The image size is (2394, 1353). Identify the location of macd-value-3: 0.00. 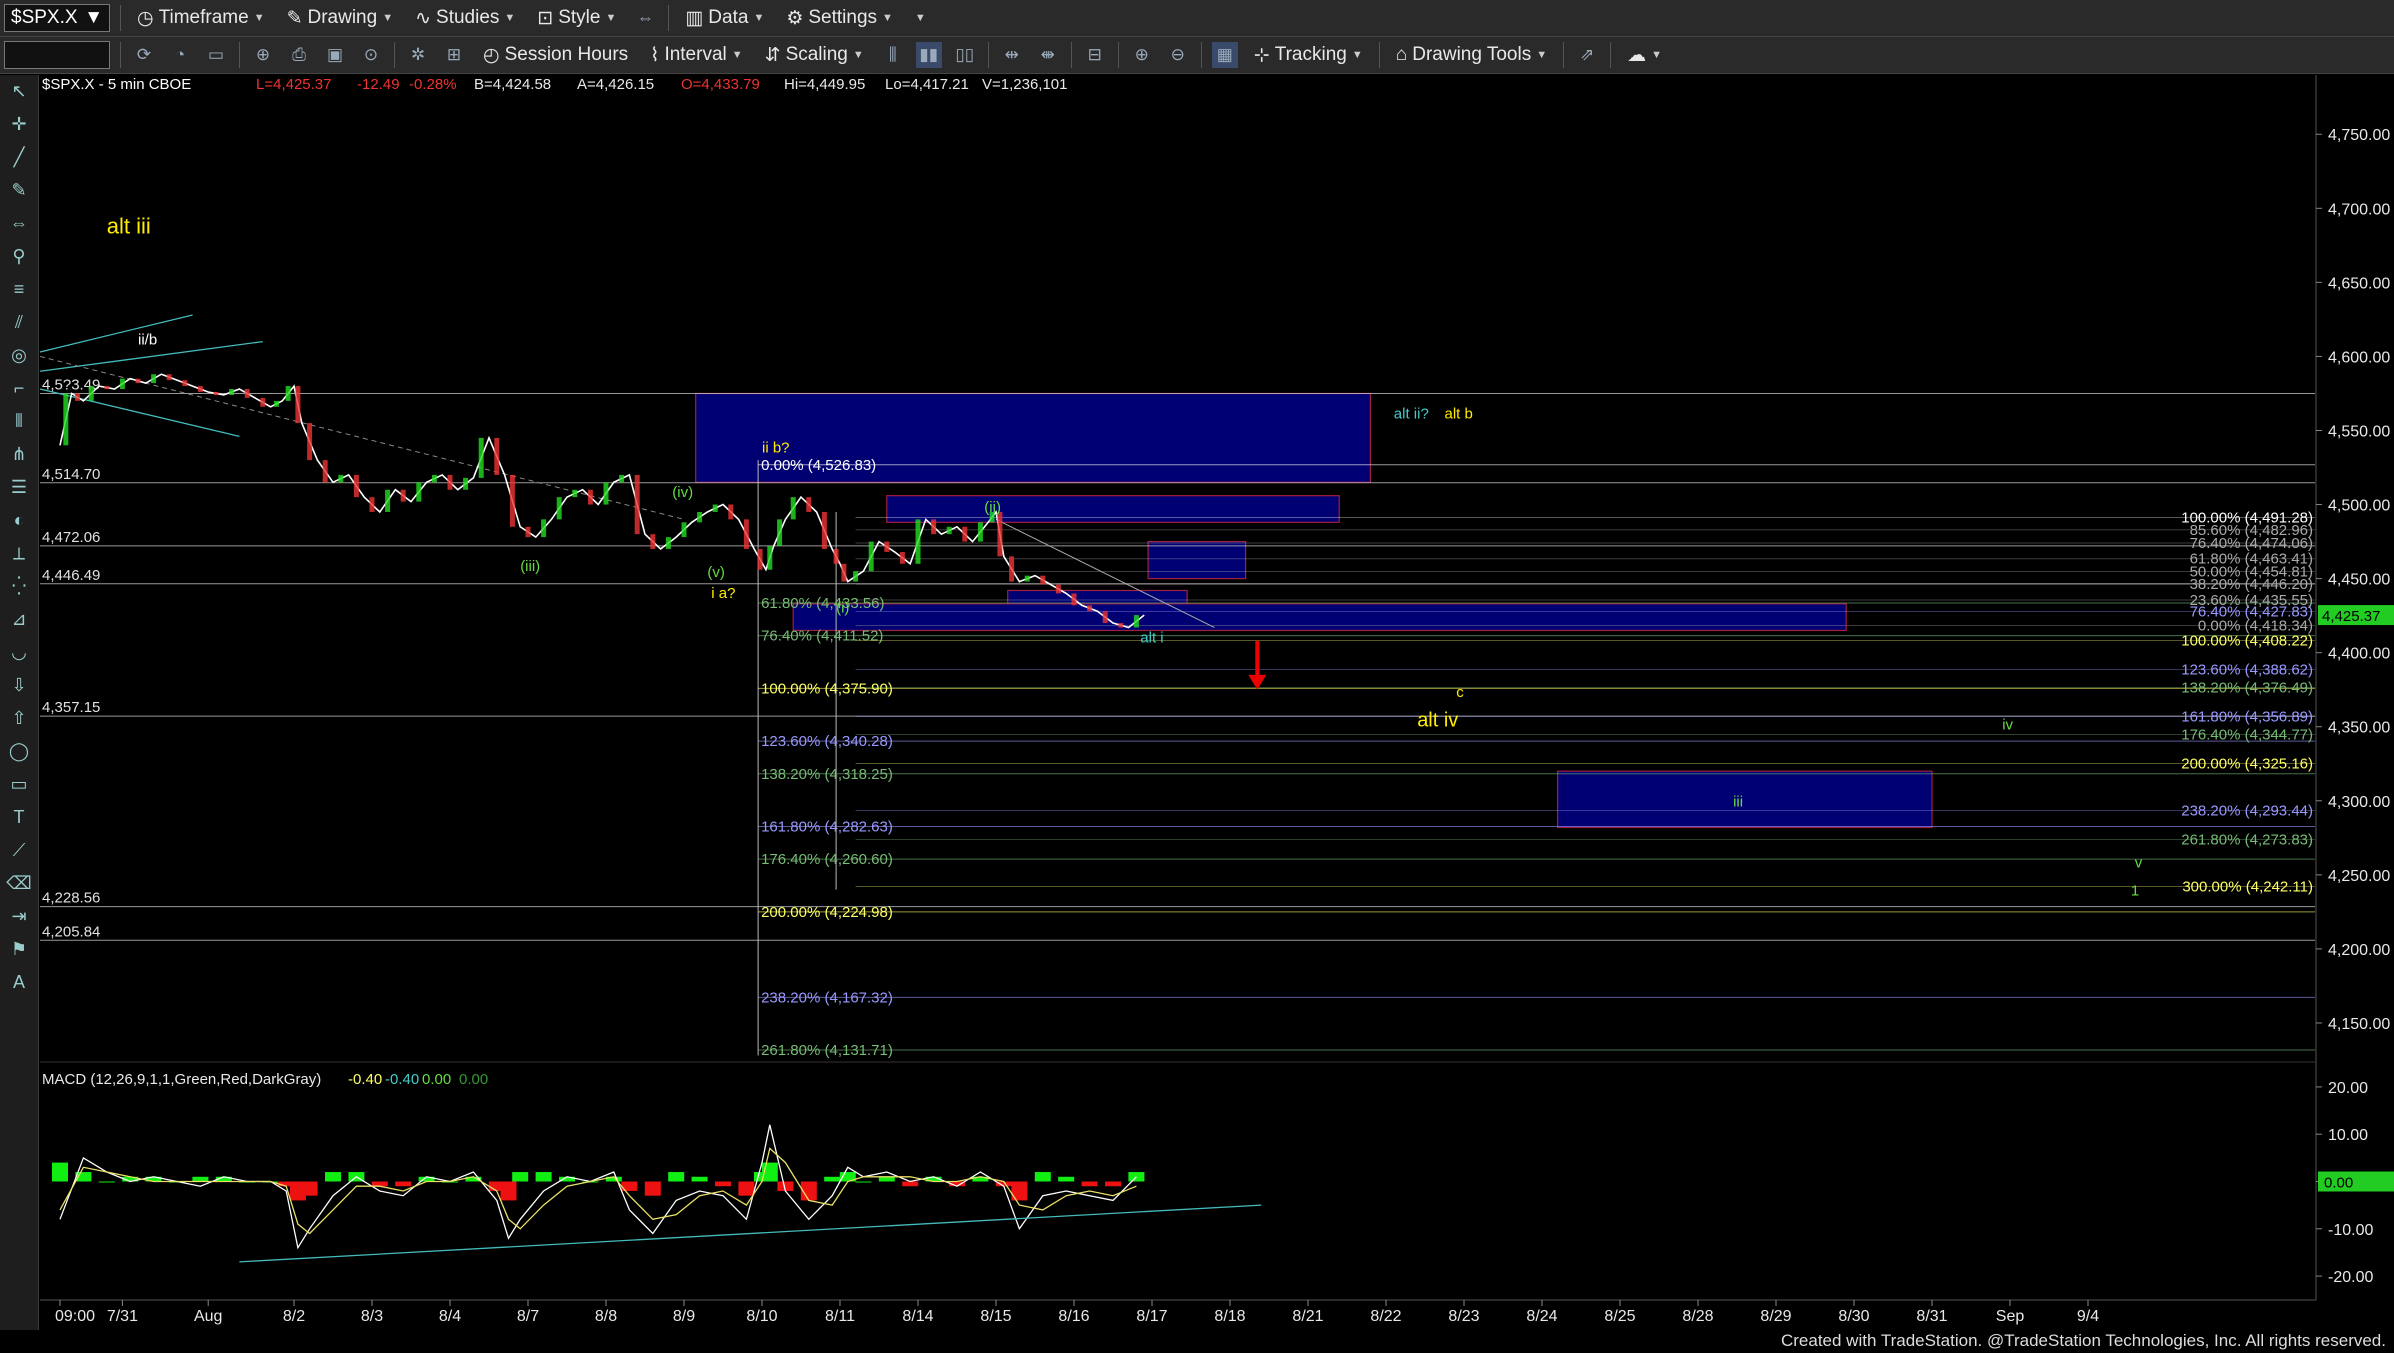
(473, 1079).